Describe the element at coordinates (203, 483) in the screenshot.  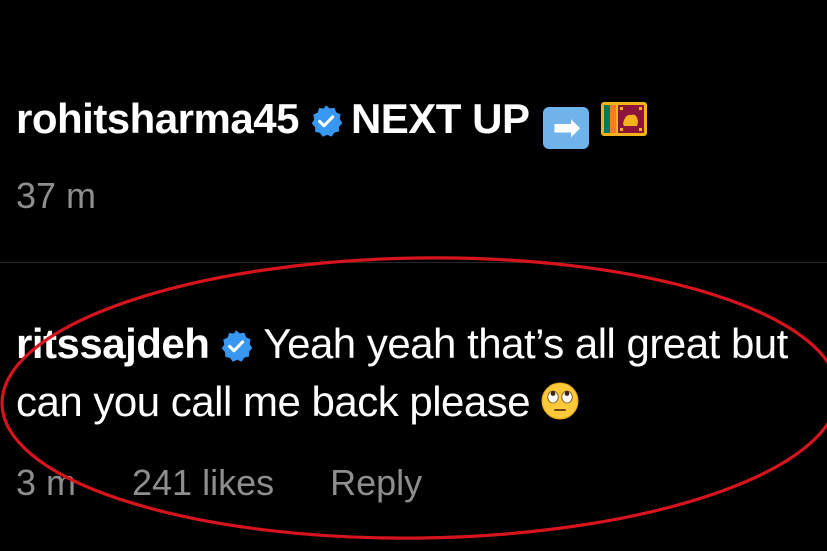
I see `comment-likes-count: 241 likes` at that location.